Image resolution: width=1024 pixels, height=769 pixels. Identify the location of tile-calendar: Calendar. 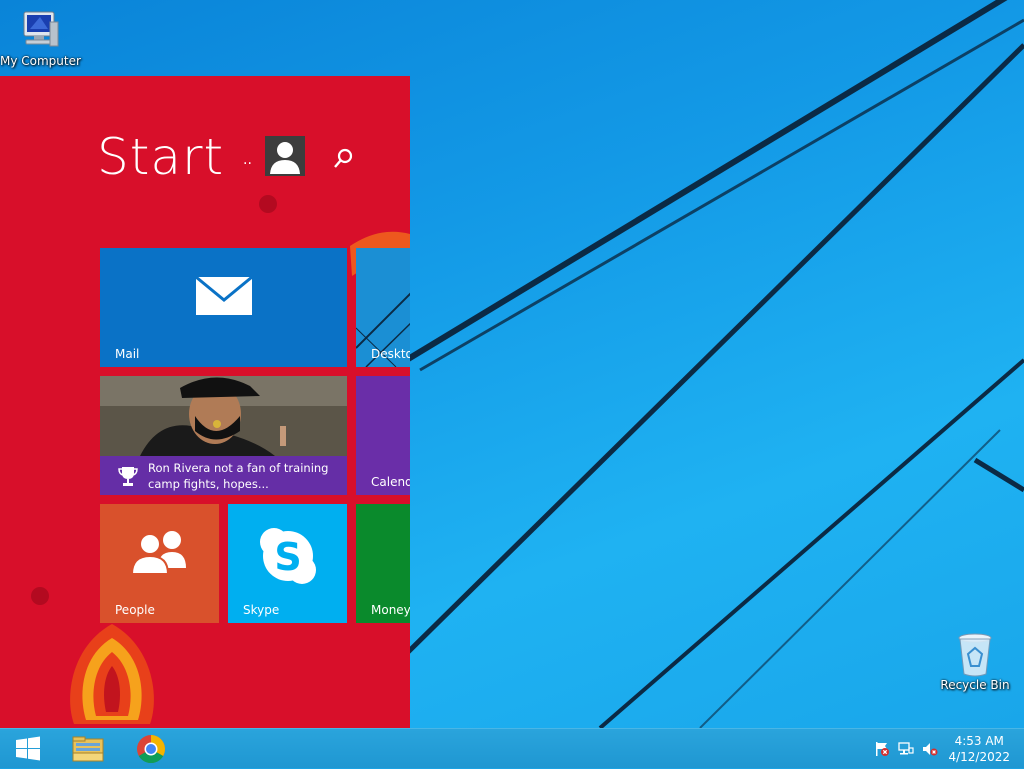
(383, 435).